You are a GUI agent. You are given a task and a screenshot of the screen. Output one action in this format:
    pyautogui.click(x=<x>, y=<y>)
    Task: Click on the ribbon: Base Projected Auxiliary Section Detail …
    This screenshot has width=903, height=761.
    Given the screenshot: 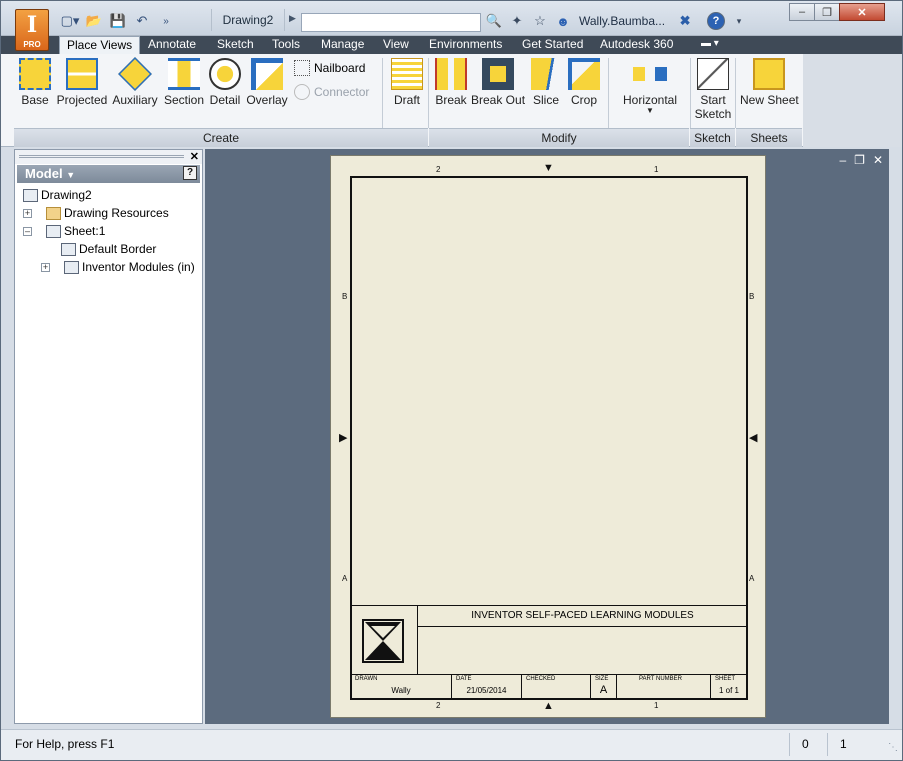 What is the action you would take?
    pyautogui.click(x=451, y=100)
    